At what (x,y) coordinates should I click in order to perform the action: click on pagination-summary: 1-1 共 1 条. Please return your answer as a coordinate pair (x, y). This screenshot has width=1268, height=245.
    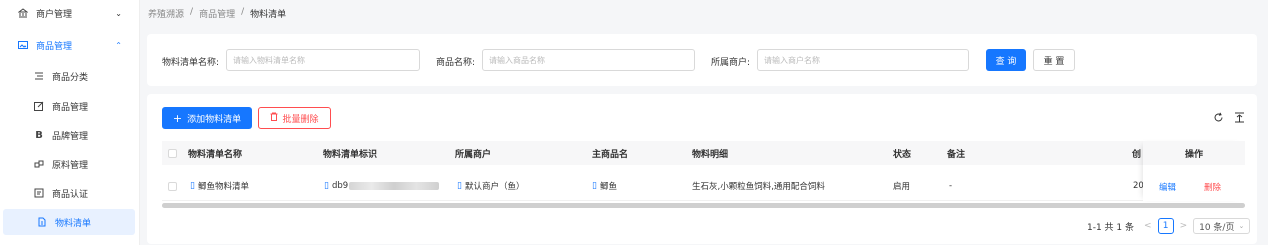
    Looking at the image, I should click on (1111, 227).